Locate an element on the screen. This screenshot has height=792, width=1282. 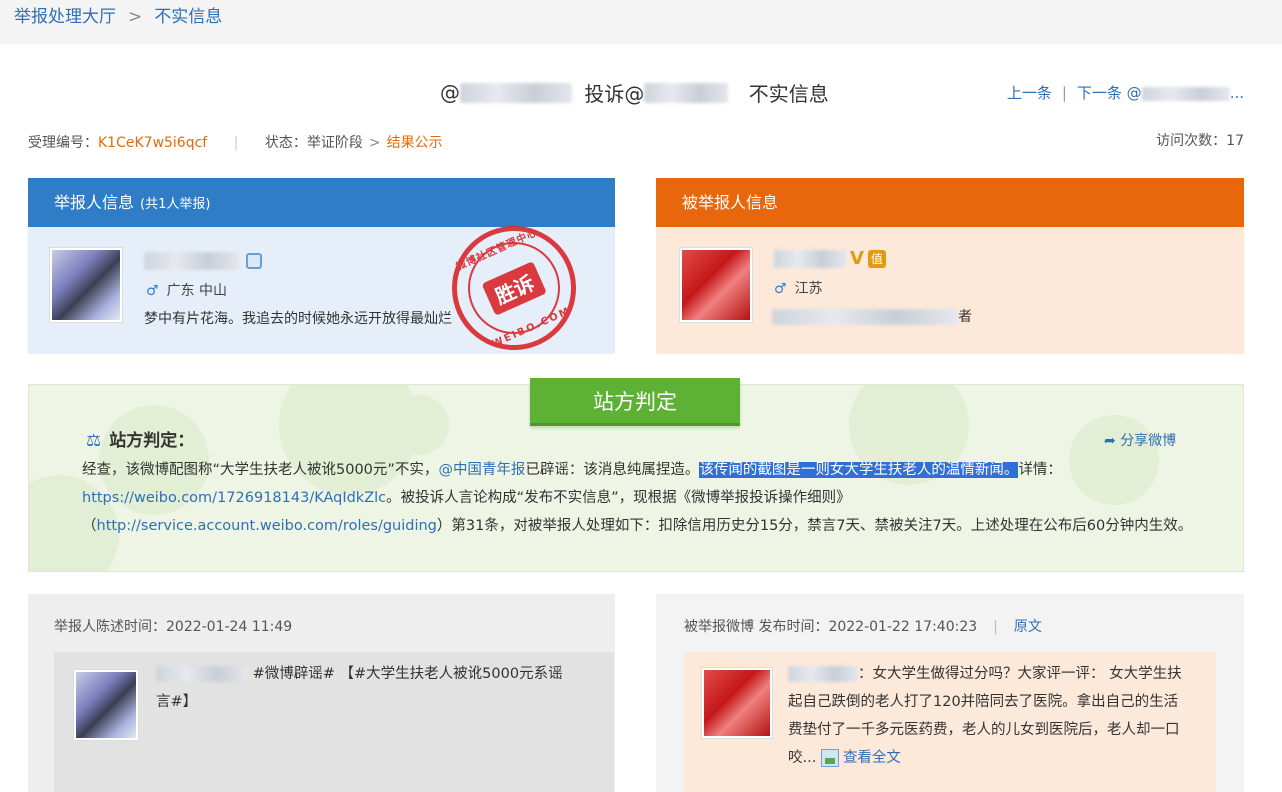
image-doc-icon is located at coordinates (829, 758).